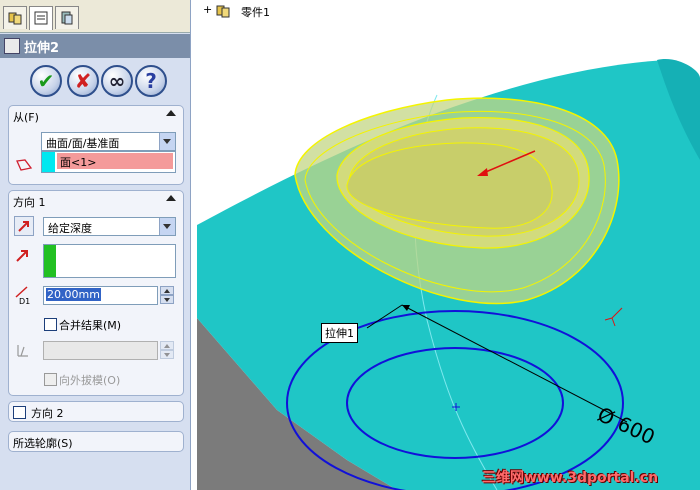  Describe the element at coordinates (96, 411) in the screenshot. I see `direction2-group: 方向 2` at that location.